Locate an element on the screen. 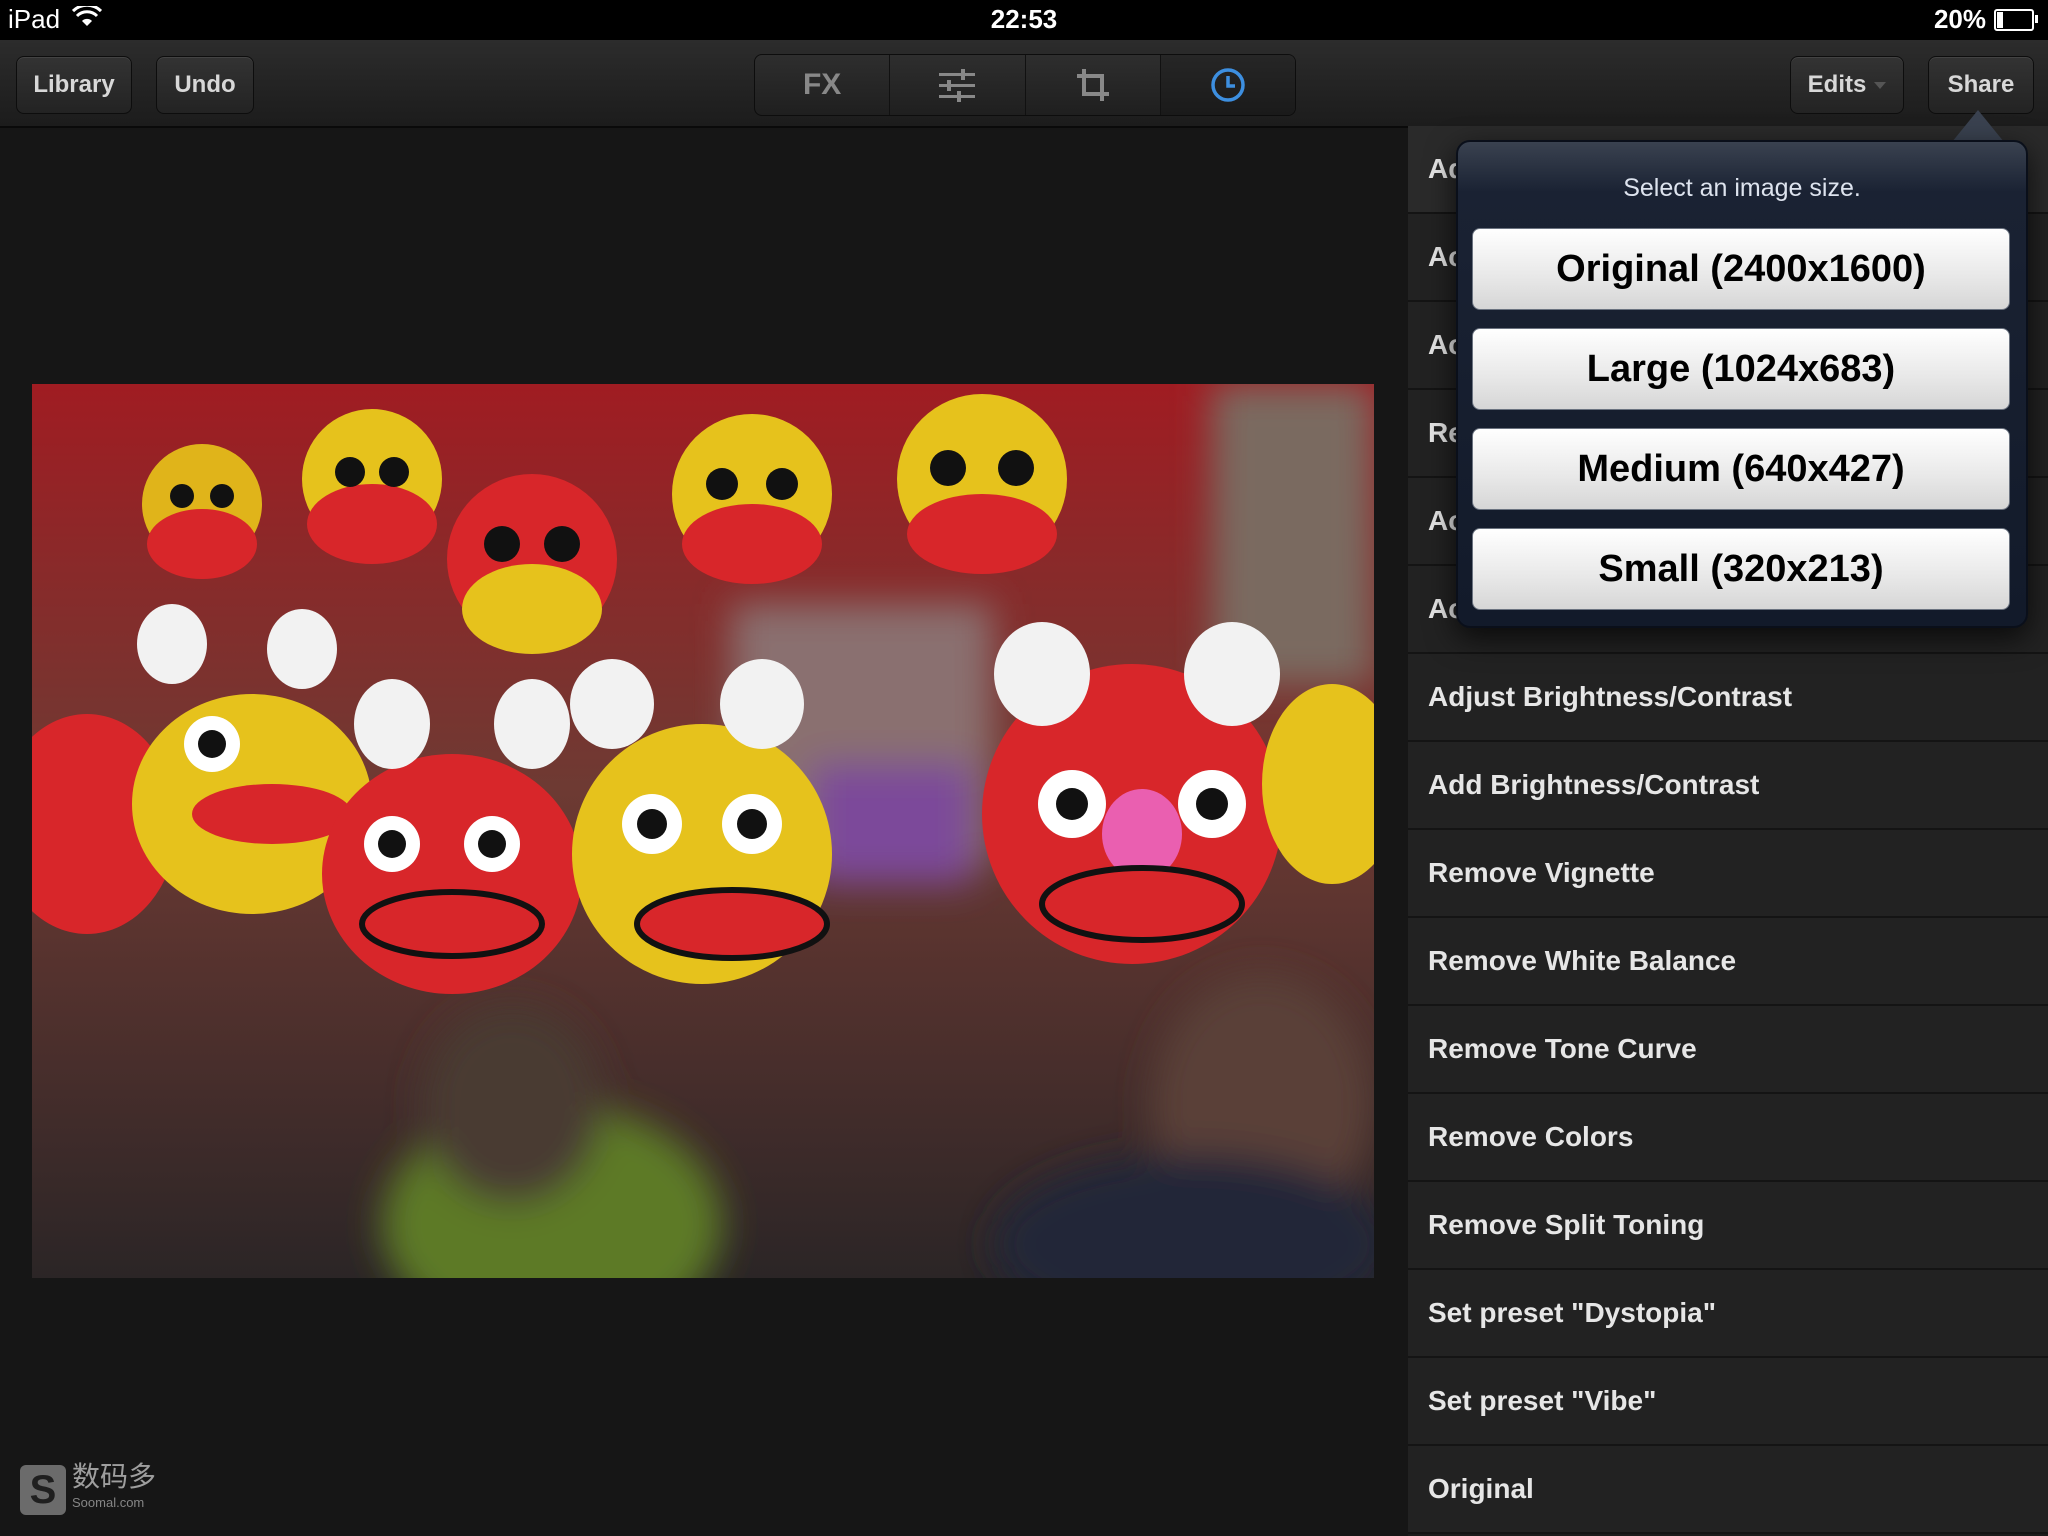 This screenshot has width=2048, height=1536. history-item: Adjust Brightness/Contrast is located at coordinates (1728, 698).